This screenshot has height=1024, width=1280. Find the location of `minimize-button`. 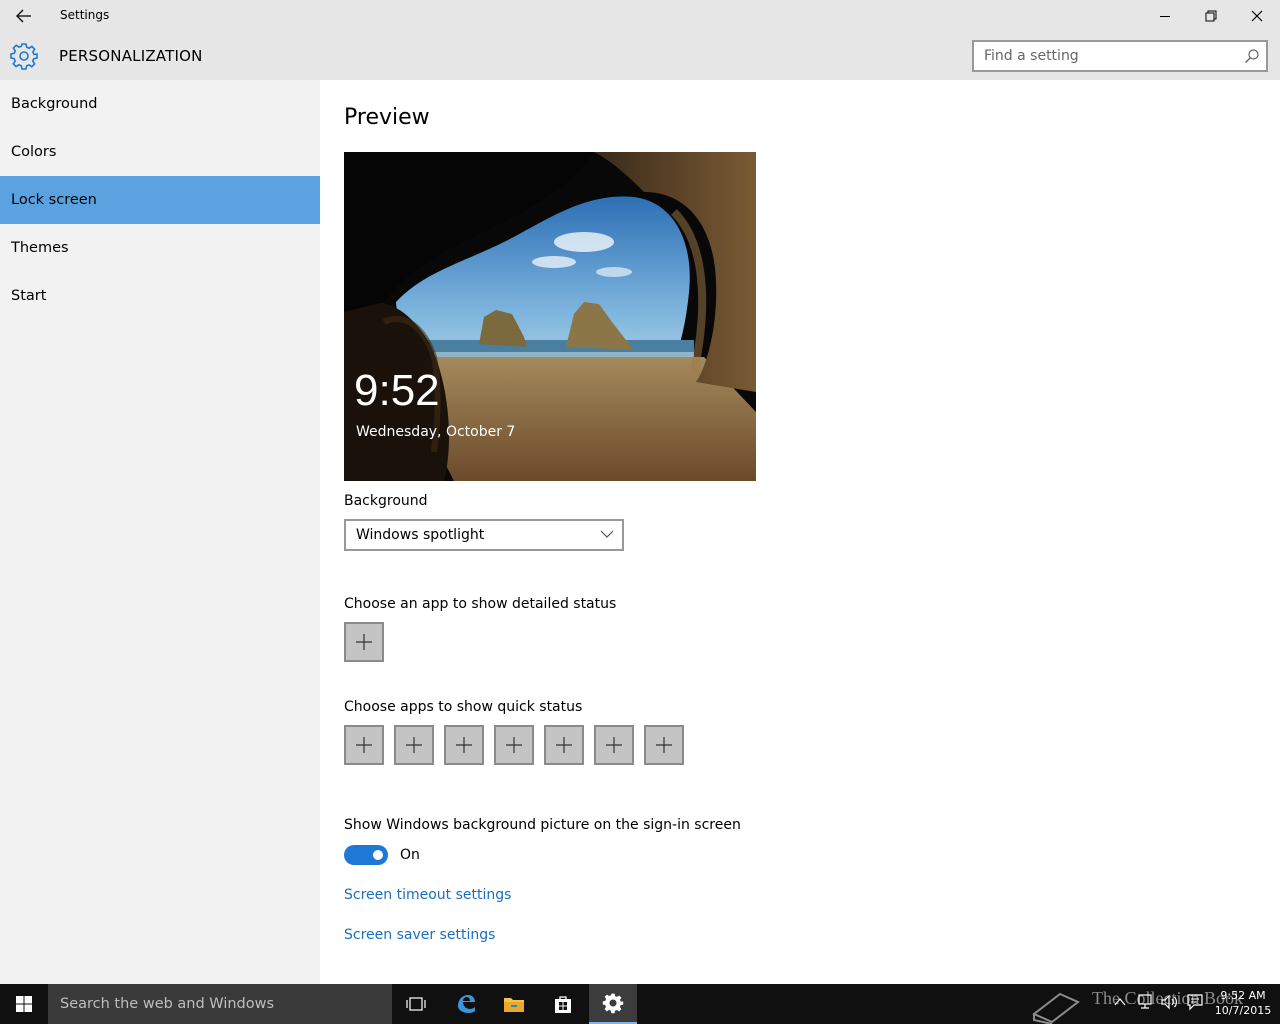

minimize-button is located at coordinates (1165, 16).